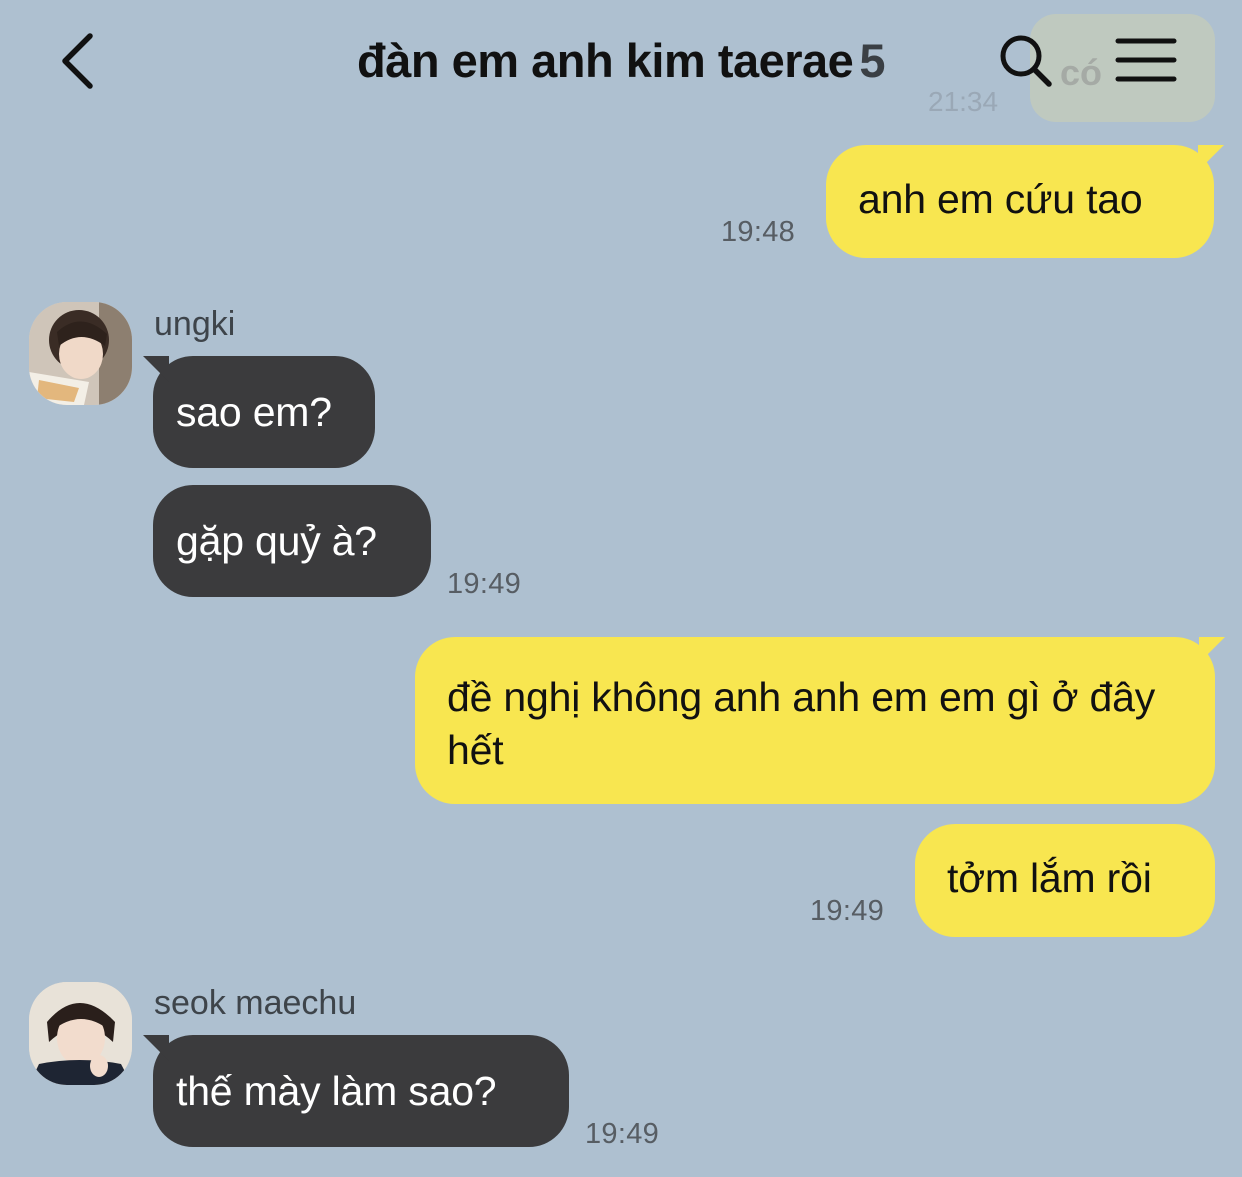  What do you see at coordinates (605, 60) in the screenshot?
I see `chat-title-text: đàn em anh kim taerae` at bounding box center [605, 60].